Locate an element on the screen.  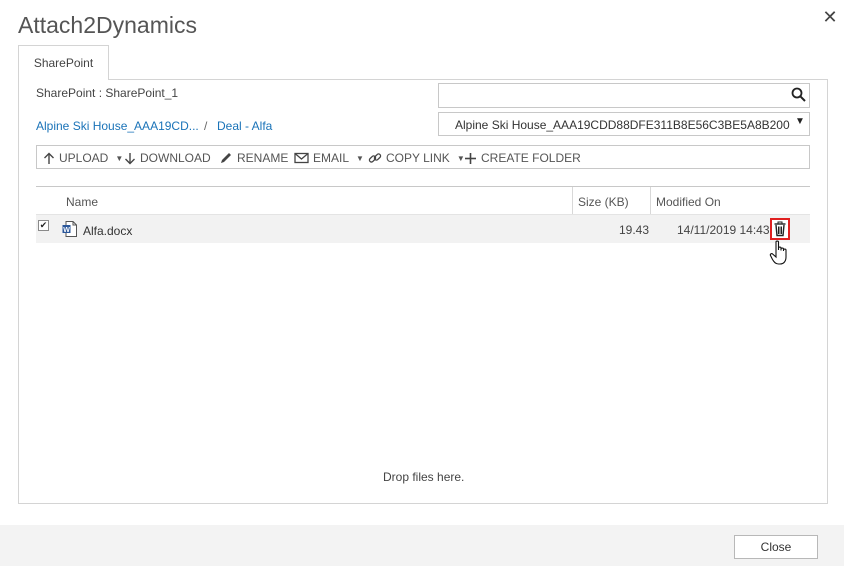
dialog-footer is located at coordinates (422, 545).